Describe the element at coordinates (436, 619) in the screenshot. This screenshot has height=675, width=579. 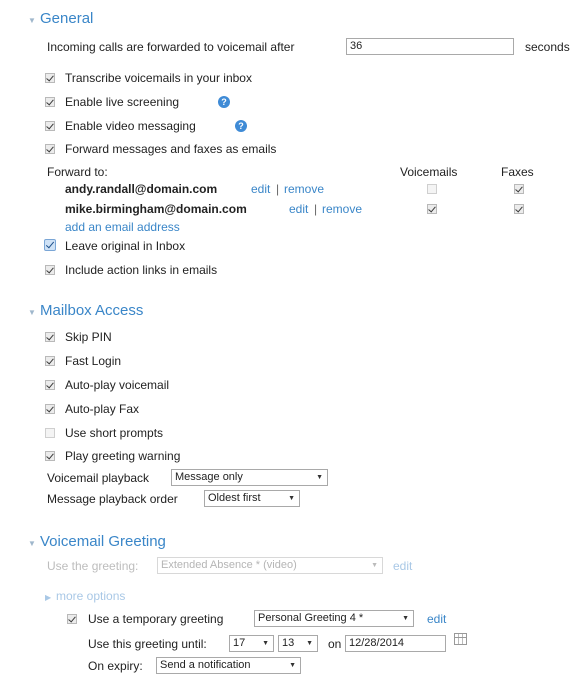
I see `temp-greeting-edit-link: edit` at that location.